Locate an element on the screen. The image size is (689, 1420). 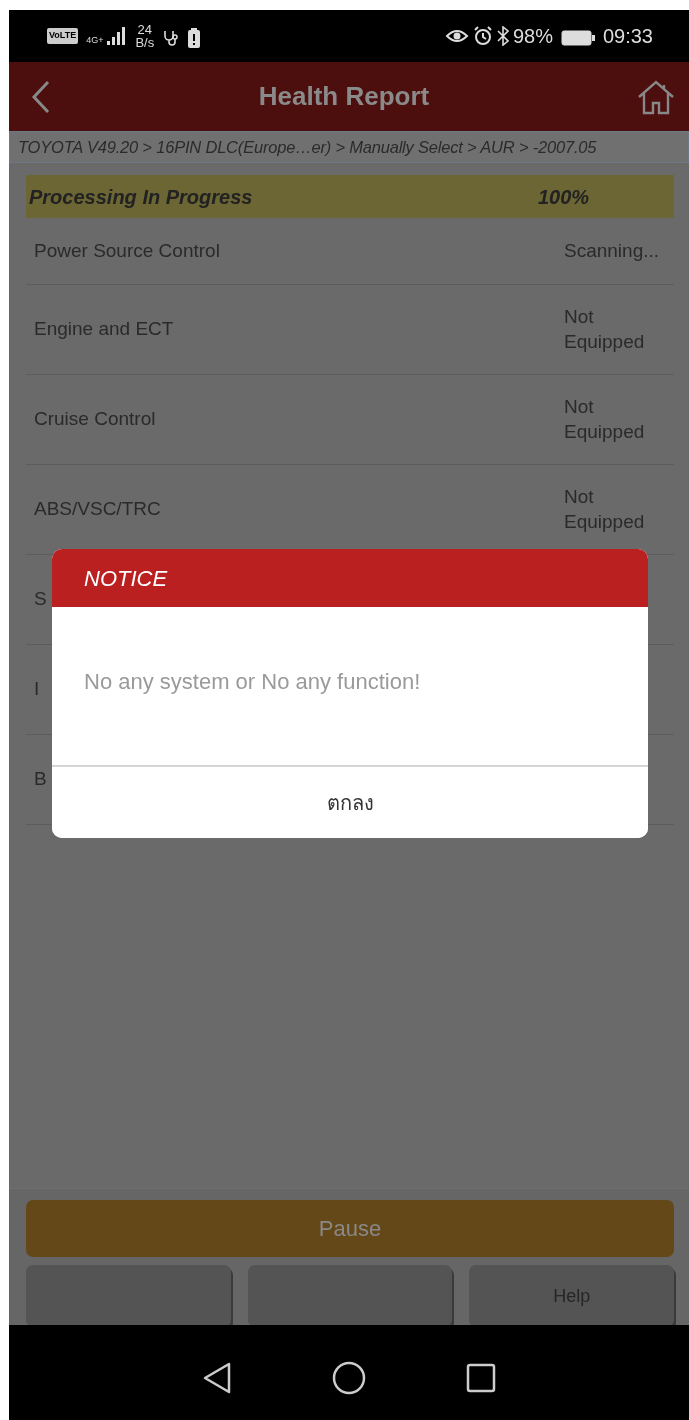
system-name: ABS/VSC/TRC is located at coordinates (97, 509).